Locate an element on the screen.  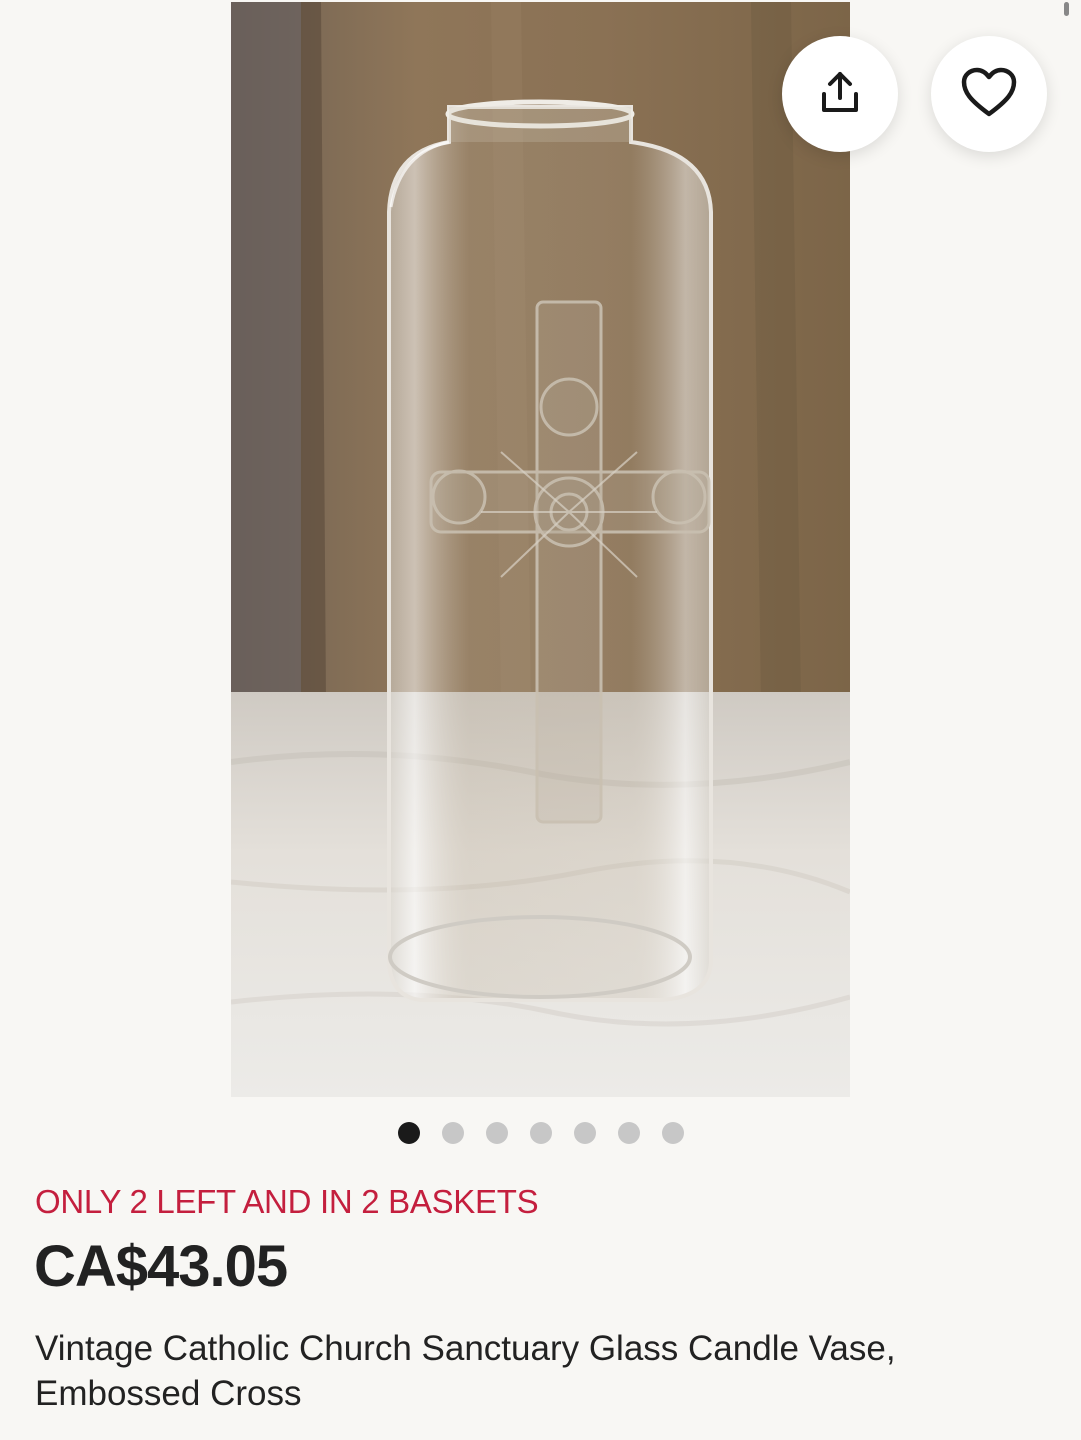
heart-icon is located at coordinates (989, 94).